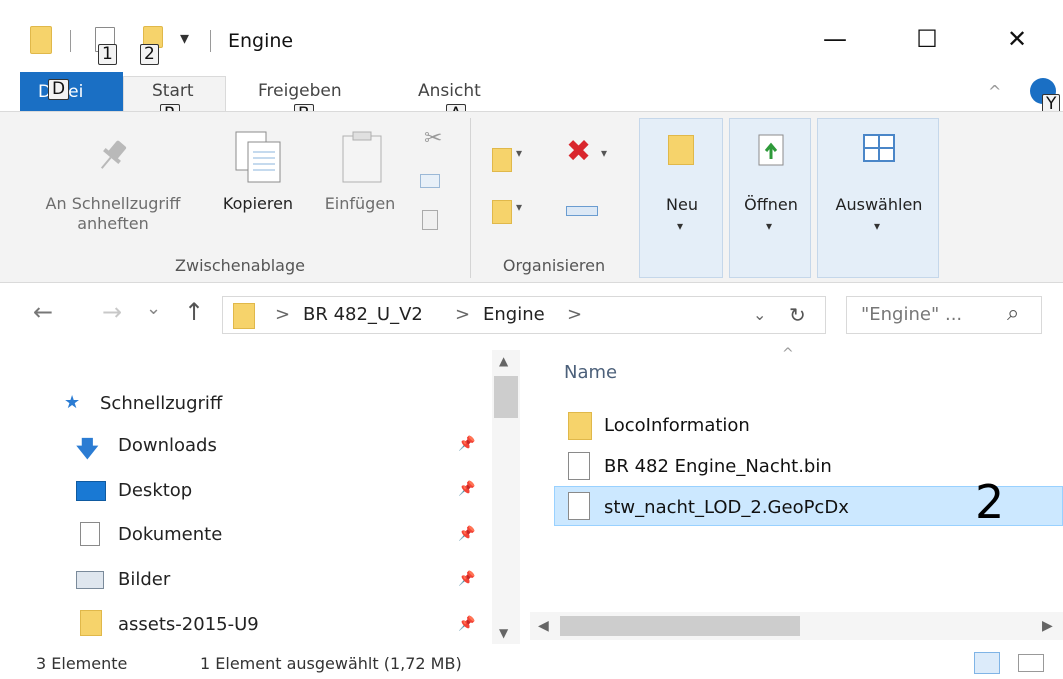 This screenshot has width=1063, height=679. What do you see at coordinates (771, 204) in the screenshot?
I see `open-button-label: Öffnen` at bounding box center [771, 204].